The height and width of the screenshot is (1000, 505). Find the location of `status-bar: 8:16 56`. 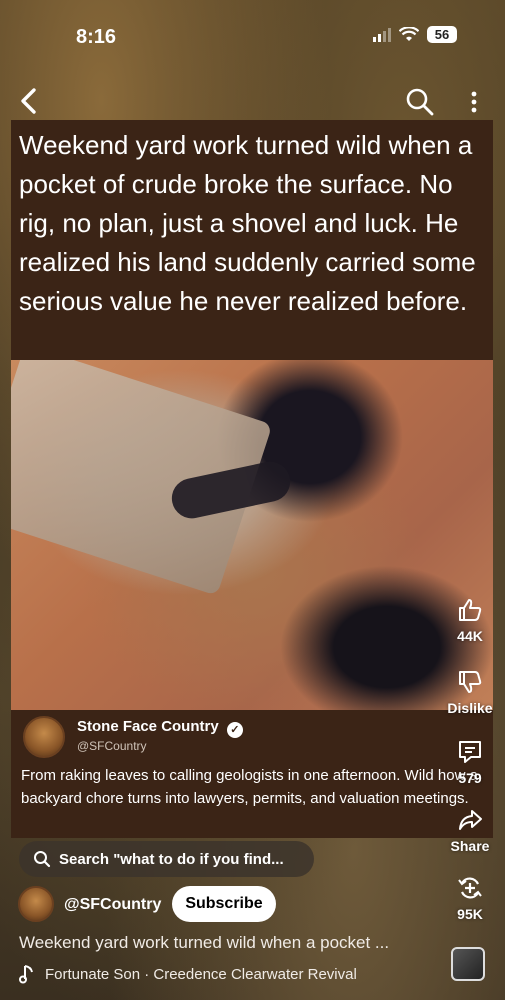

status-bar: 8:16 56 is located at coordinates (252, 35).